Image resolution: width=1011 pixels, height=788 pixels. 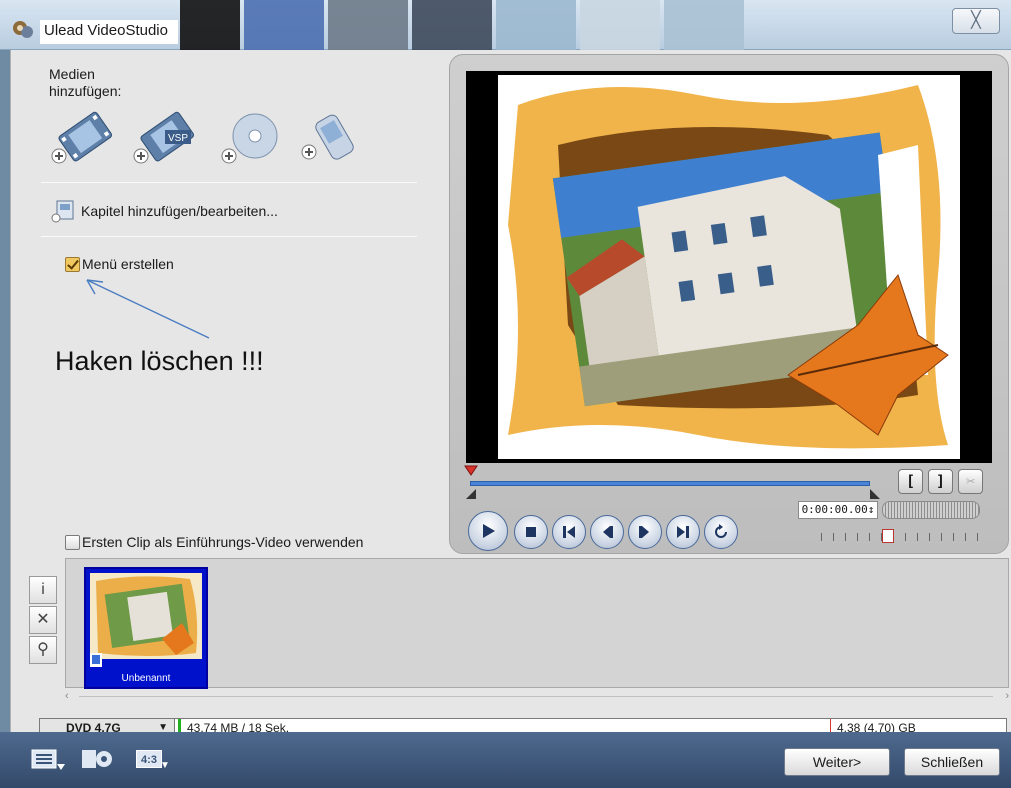 What do you see at coordinates (837, 762) in the screenshot?
I see `next-button: Weiter>` at bounding box center [837, 762].